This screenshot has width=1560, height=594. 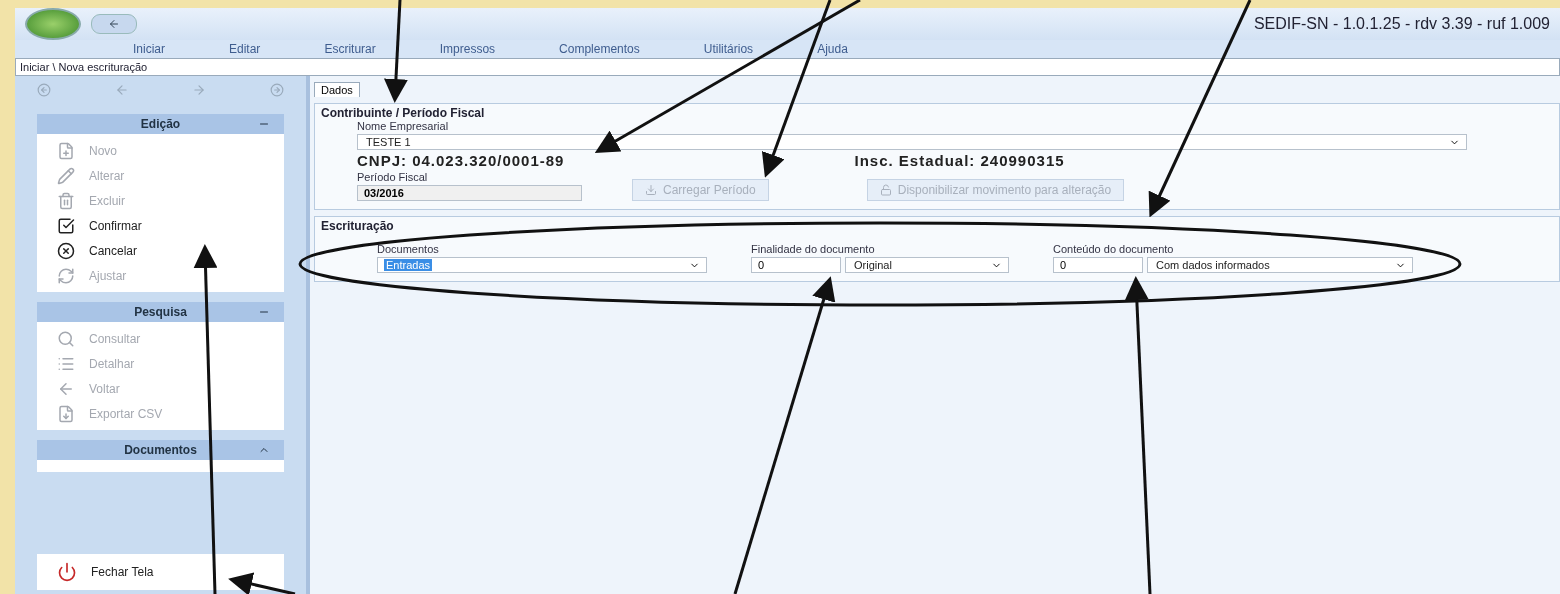 What do you see at coordinates (53, 24) in the screenshot?
I see `app-menu-button` at bounding box center [53, 24].